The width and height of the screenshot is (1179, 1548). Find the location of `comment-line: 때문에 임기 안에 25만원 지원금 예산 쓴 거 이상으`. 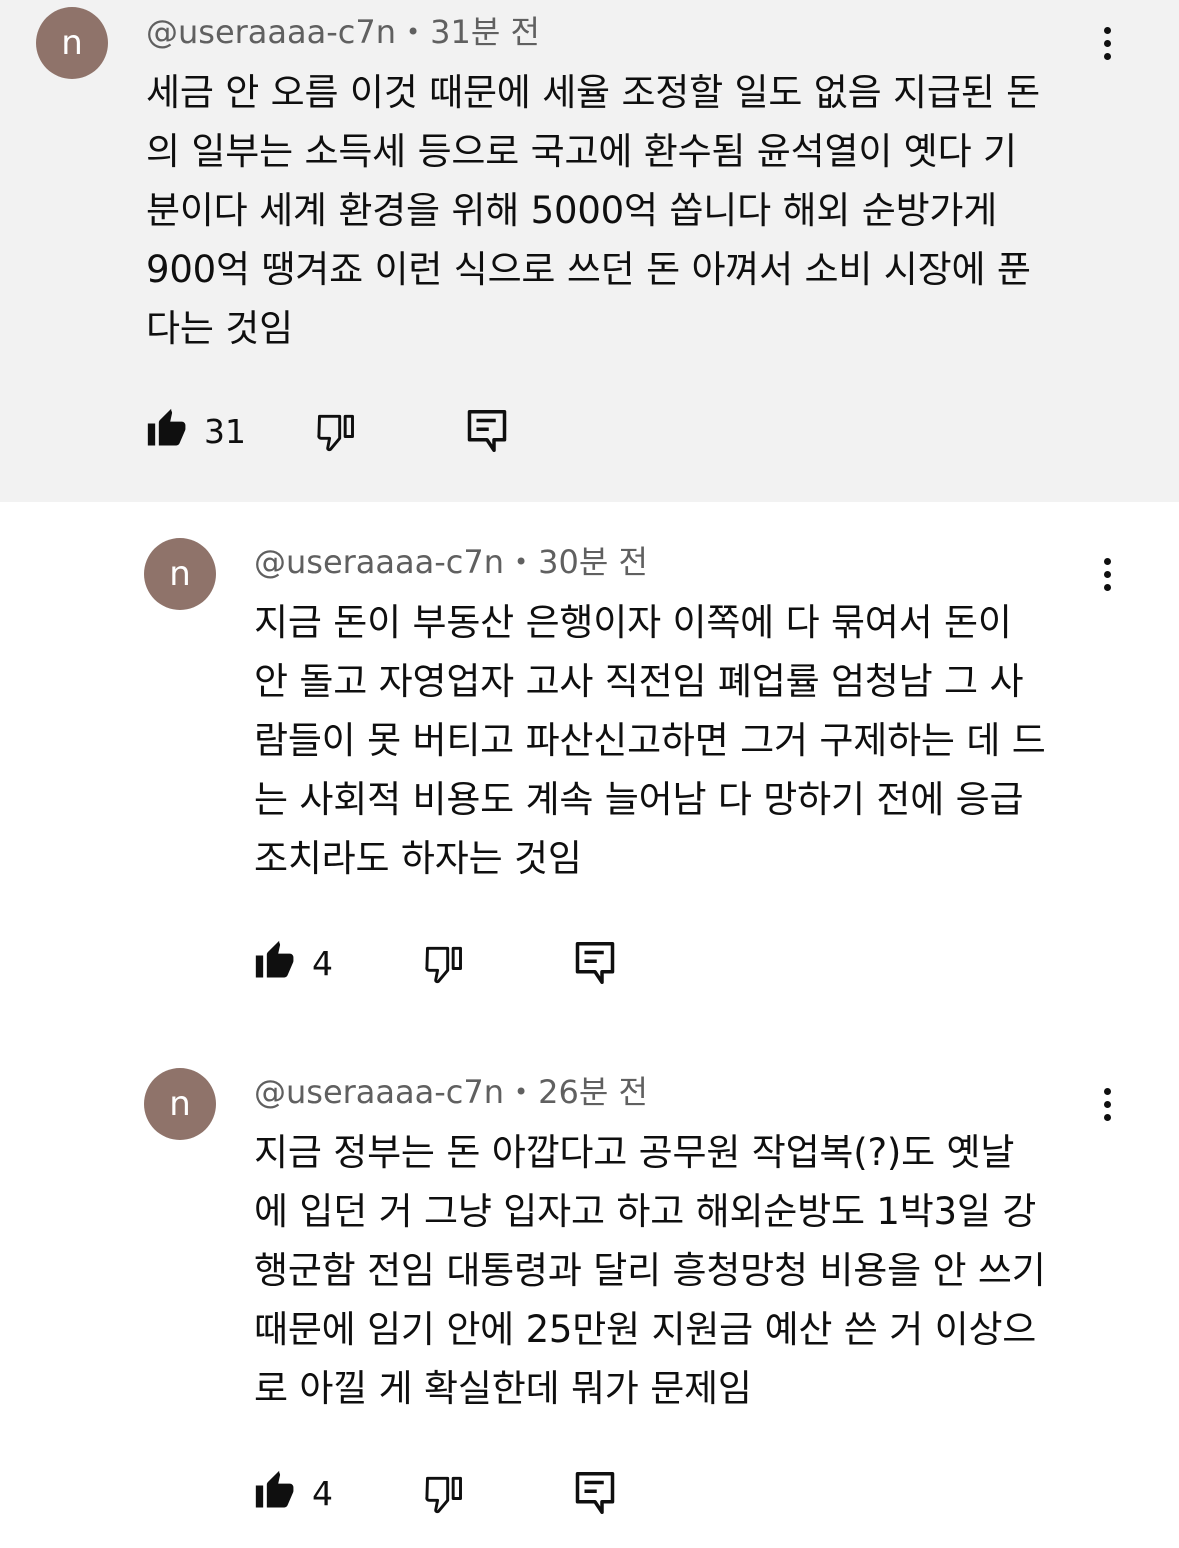

comment-line: 때문에 임기 안에 25만원 지원금 예산 쓴 거 이상으 is located at coordinates (645, 1329).